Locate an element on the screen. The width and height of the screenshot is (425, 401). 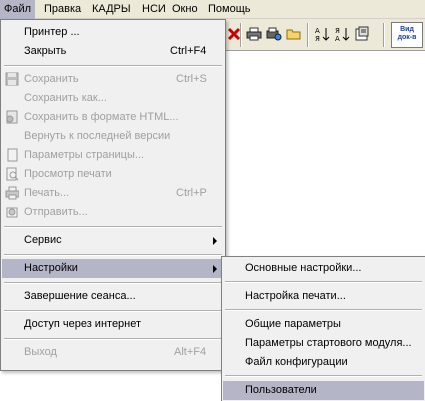
print-preview-icon is located at coordinates (13, 174).